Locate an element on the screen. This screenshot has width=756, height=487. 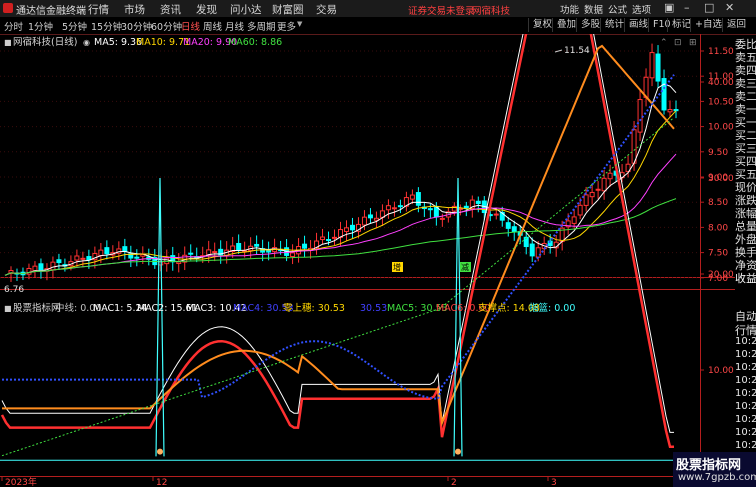
period-60min: 60分钟 is located at coordinates (166, 26).